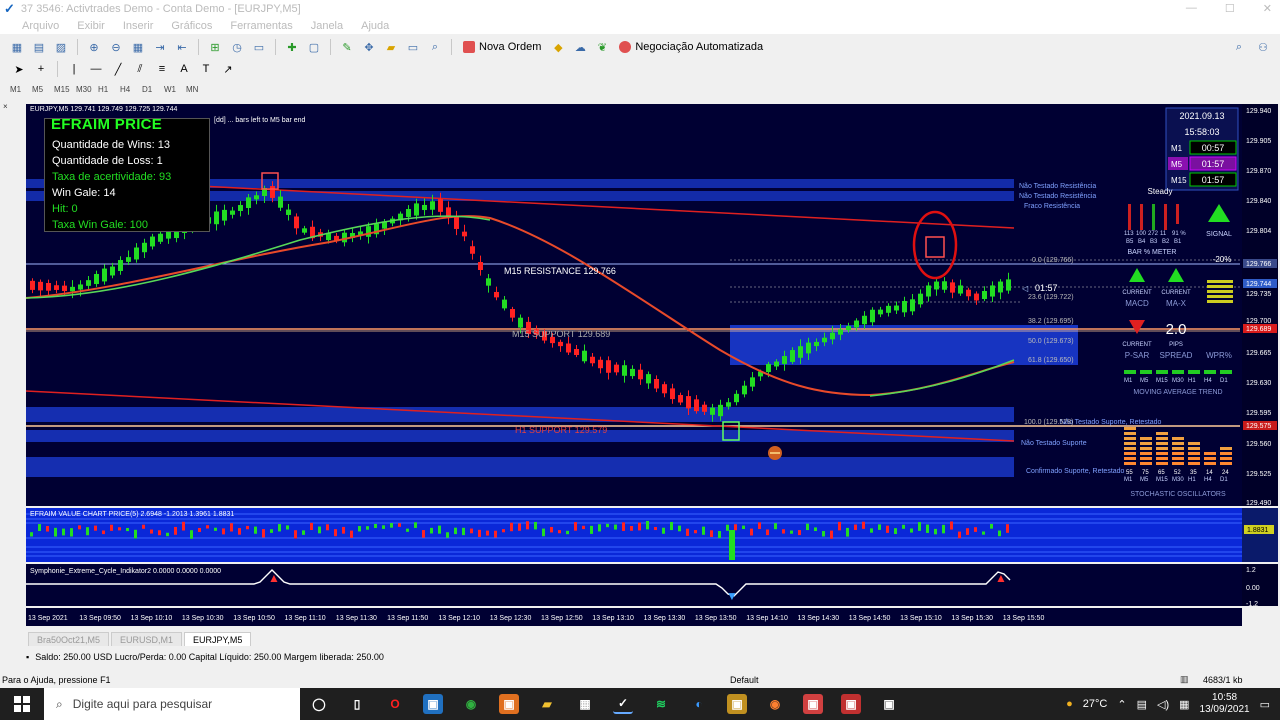 This screenshot has height=720, width=1280. Describe the element at coordinates (1230, 8) in the screenshot. I see `maximize-icon: ☐` at that location.